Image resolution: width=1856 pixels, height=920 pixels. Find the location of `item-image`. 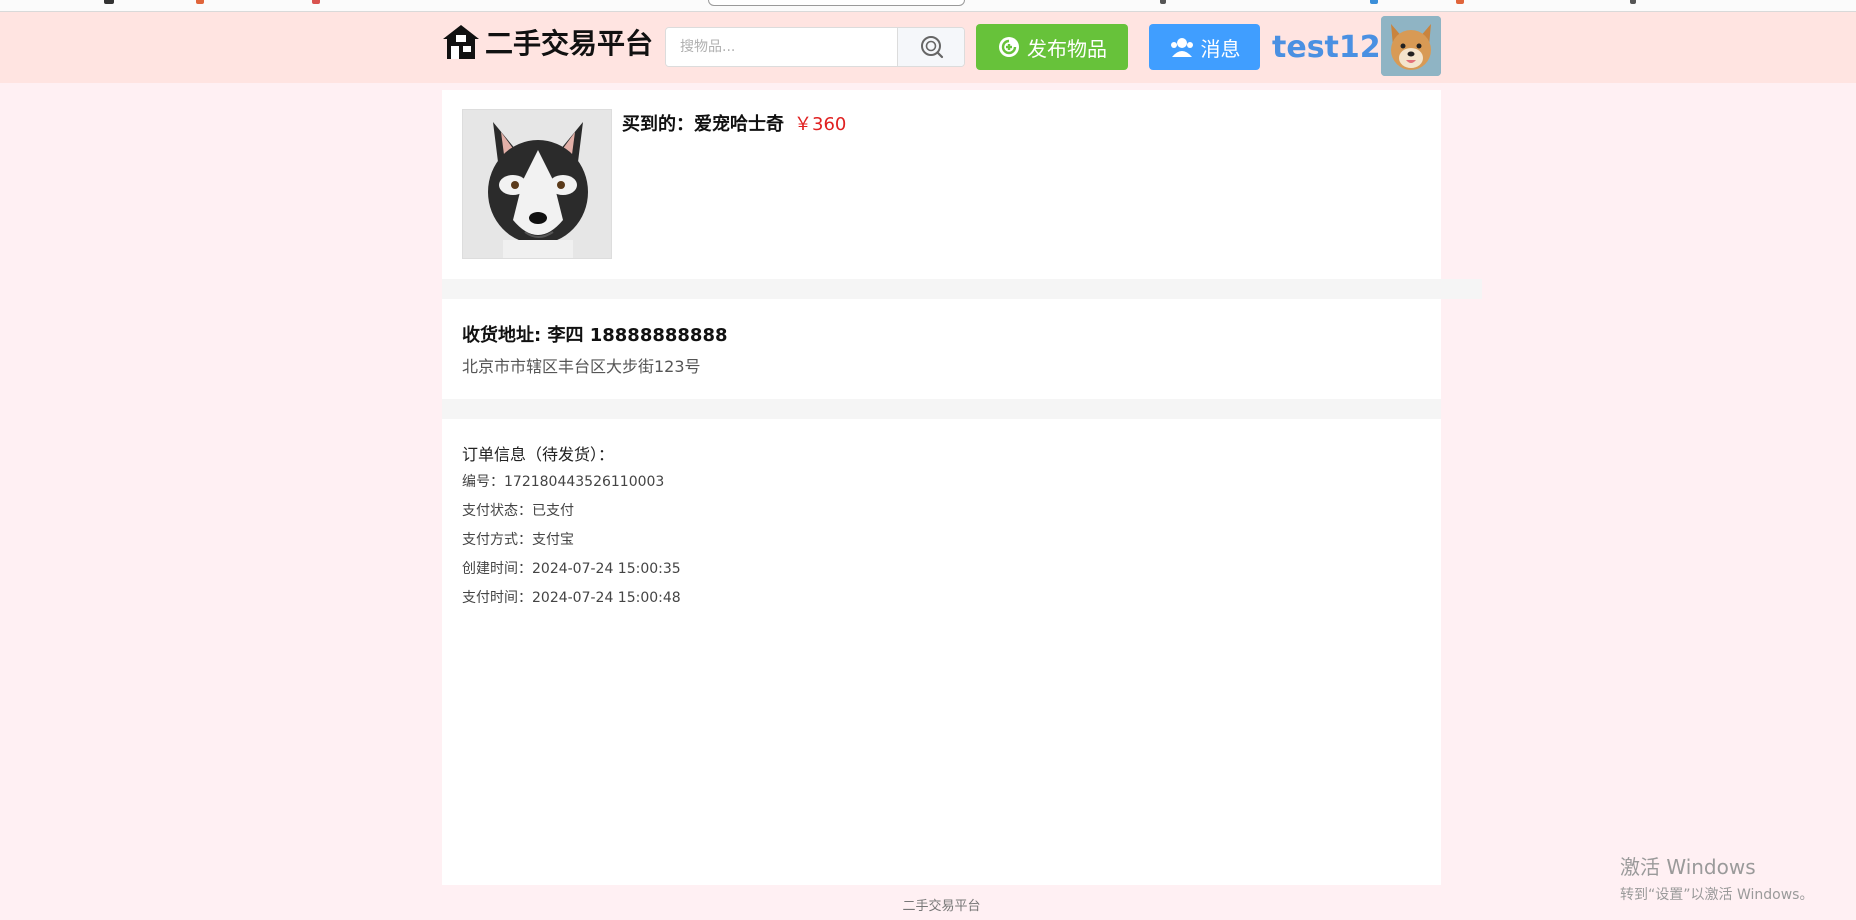

item-image is located at coordinates (537, 184).